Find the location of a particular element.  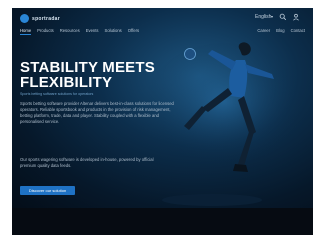

nav-item-contact: Contact is located at coordinates (298, 30).